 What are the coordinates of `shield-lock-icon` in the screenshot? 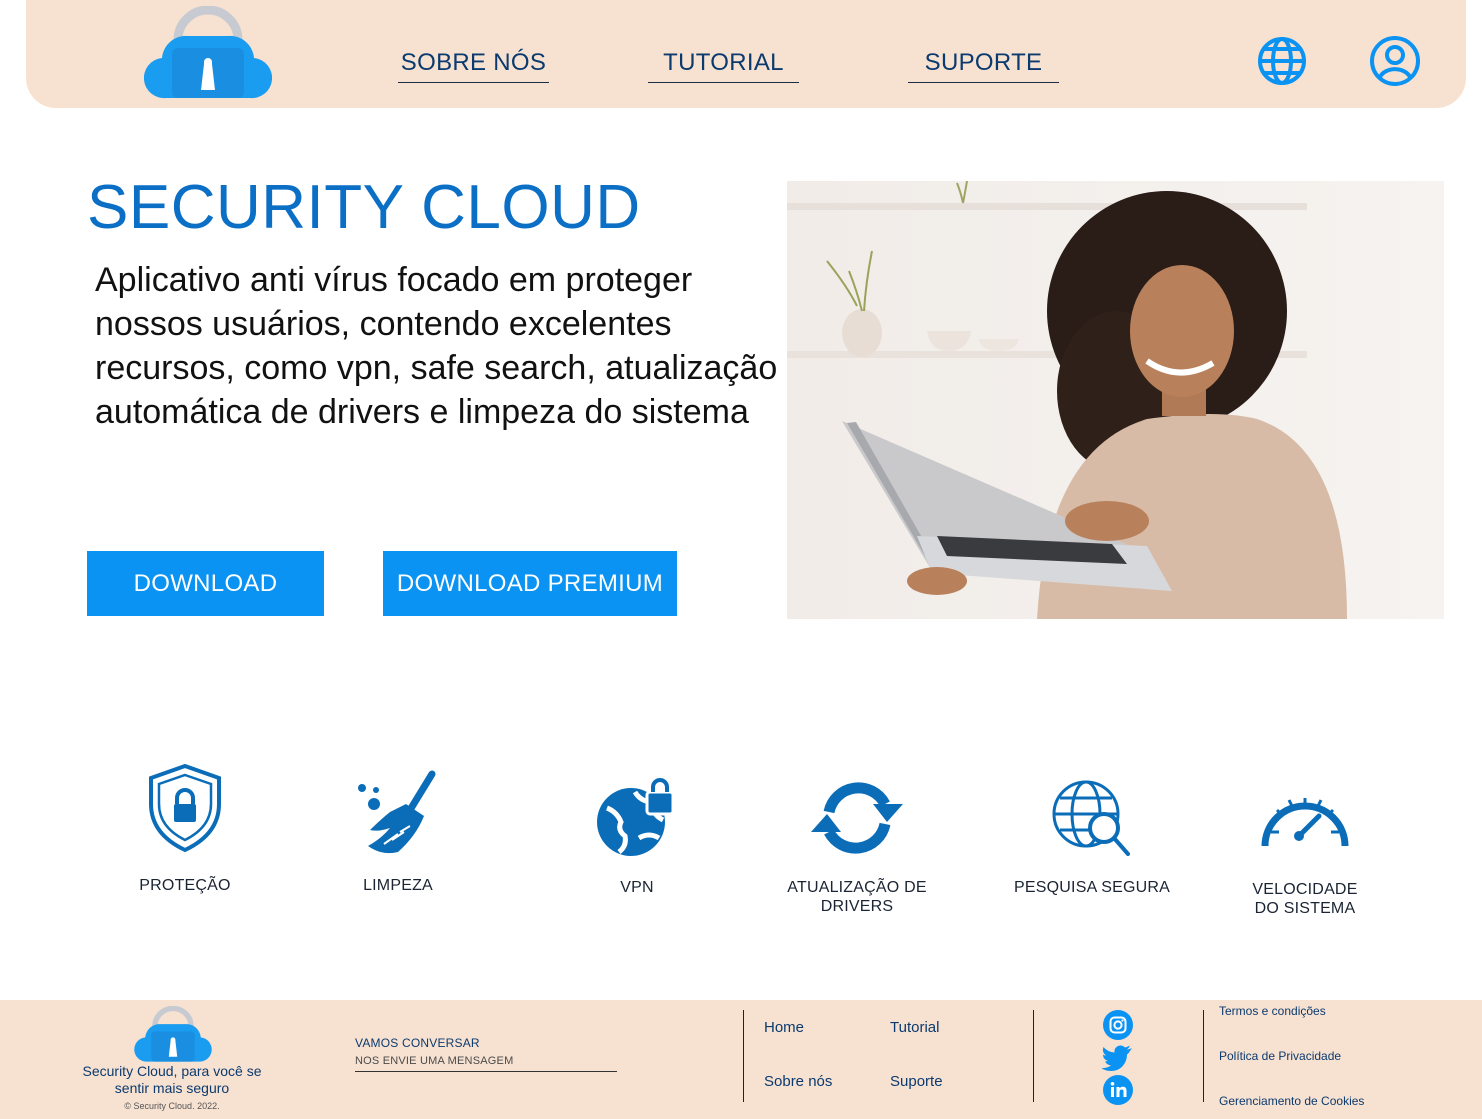 It's located at (185, 808).